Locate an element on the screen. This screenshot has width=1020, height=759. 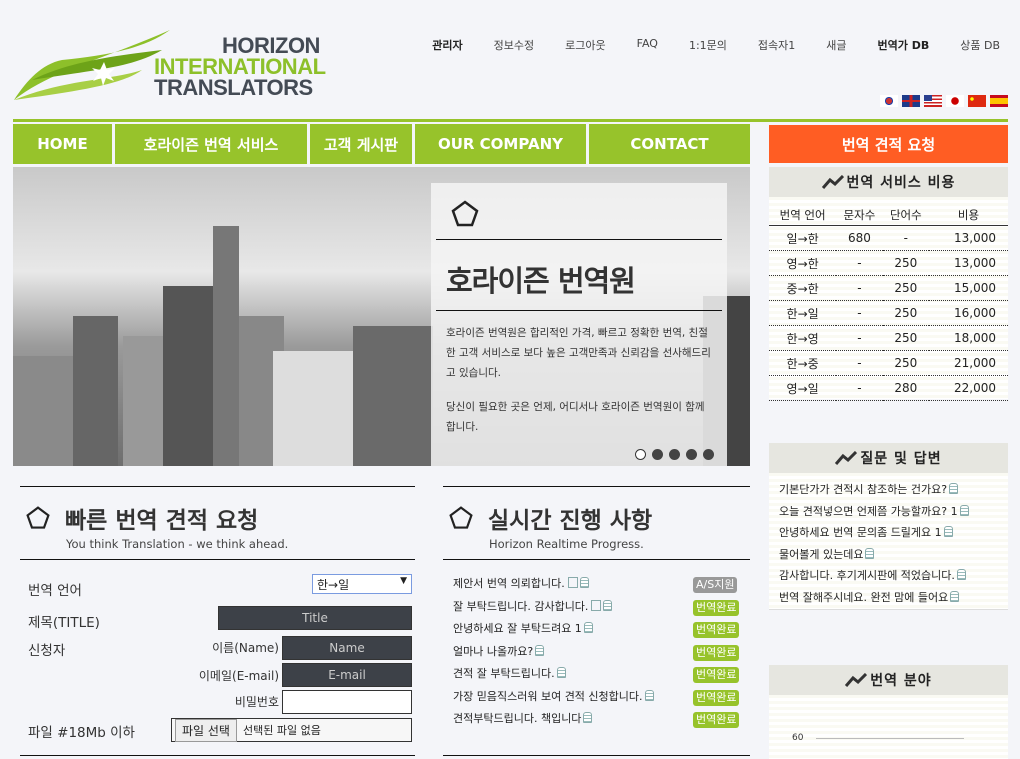
qa-item-text: 기본단가가 견적시 참조하는 건가요? is located at coordinates (863, 489).